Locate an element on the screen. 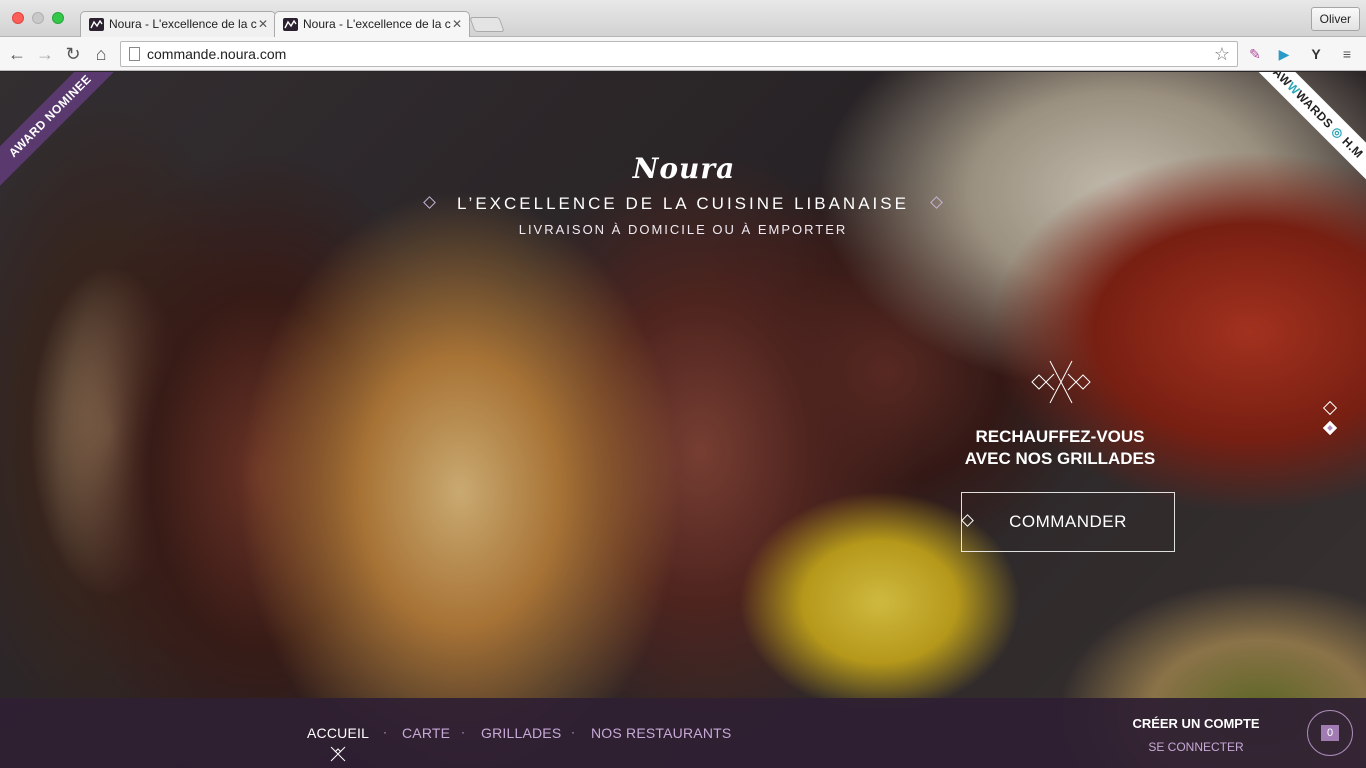  grill-pattern-icon is located at coordinates (1061, 382).